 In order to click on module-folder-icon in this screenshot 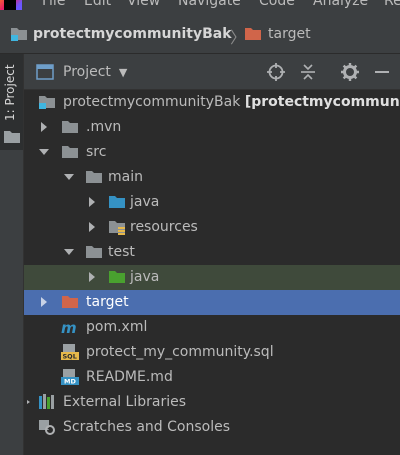, I will do `click(47, 102)`.